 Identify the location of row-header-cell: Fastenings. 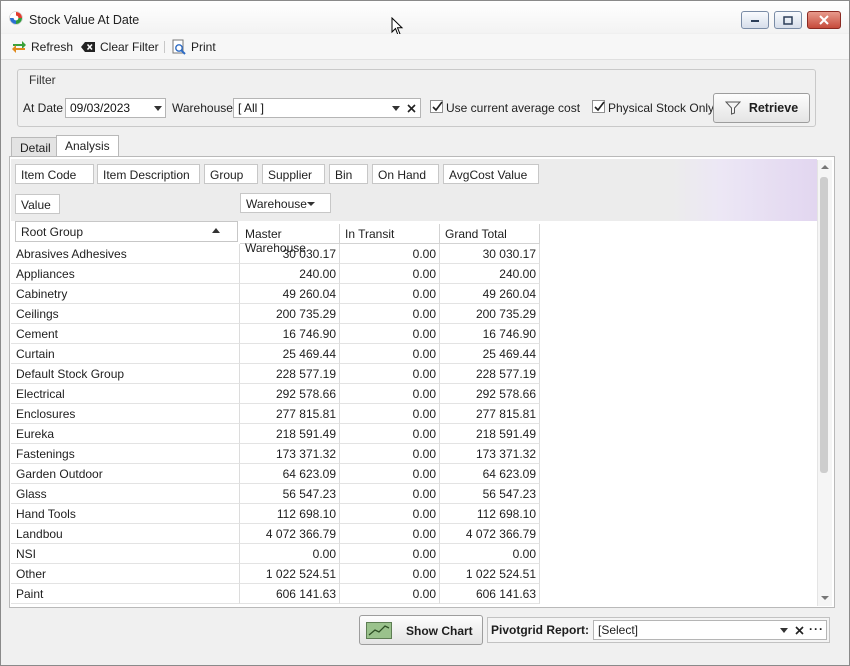
(125, 454).